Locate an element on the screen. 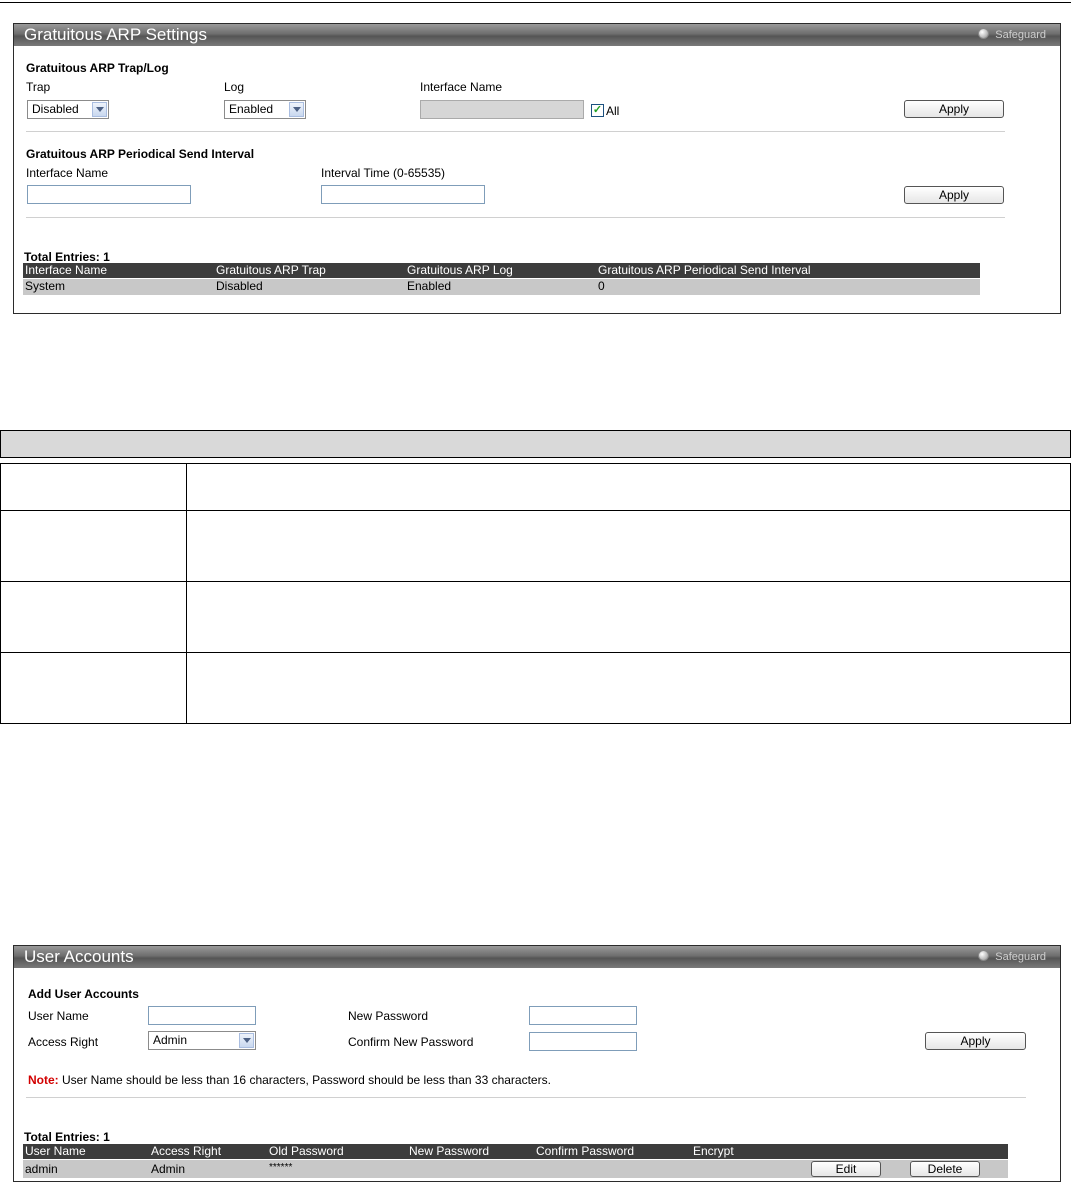  all-label: All is located at coordinates (613, 111).